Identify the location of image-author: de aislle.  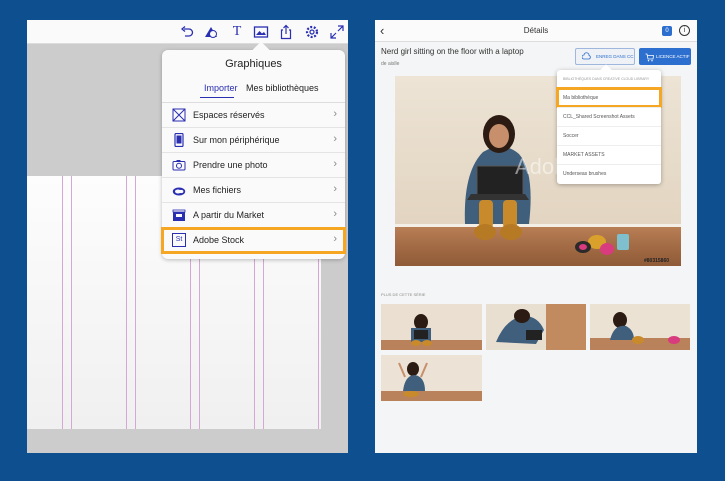
(390, 64).